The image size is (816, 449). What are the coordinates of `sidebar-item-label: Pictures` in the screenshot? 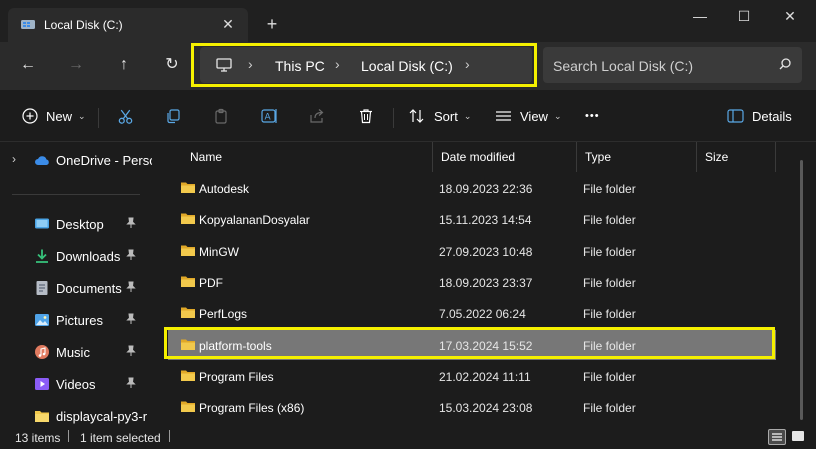 It's located at (79, 320).